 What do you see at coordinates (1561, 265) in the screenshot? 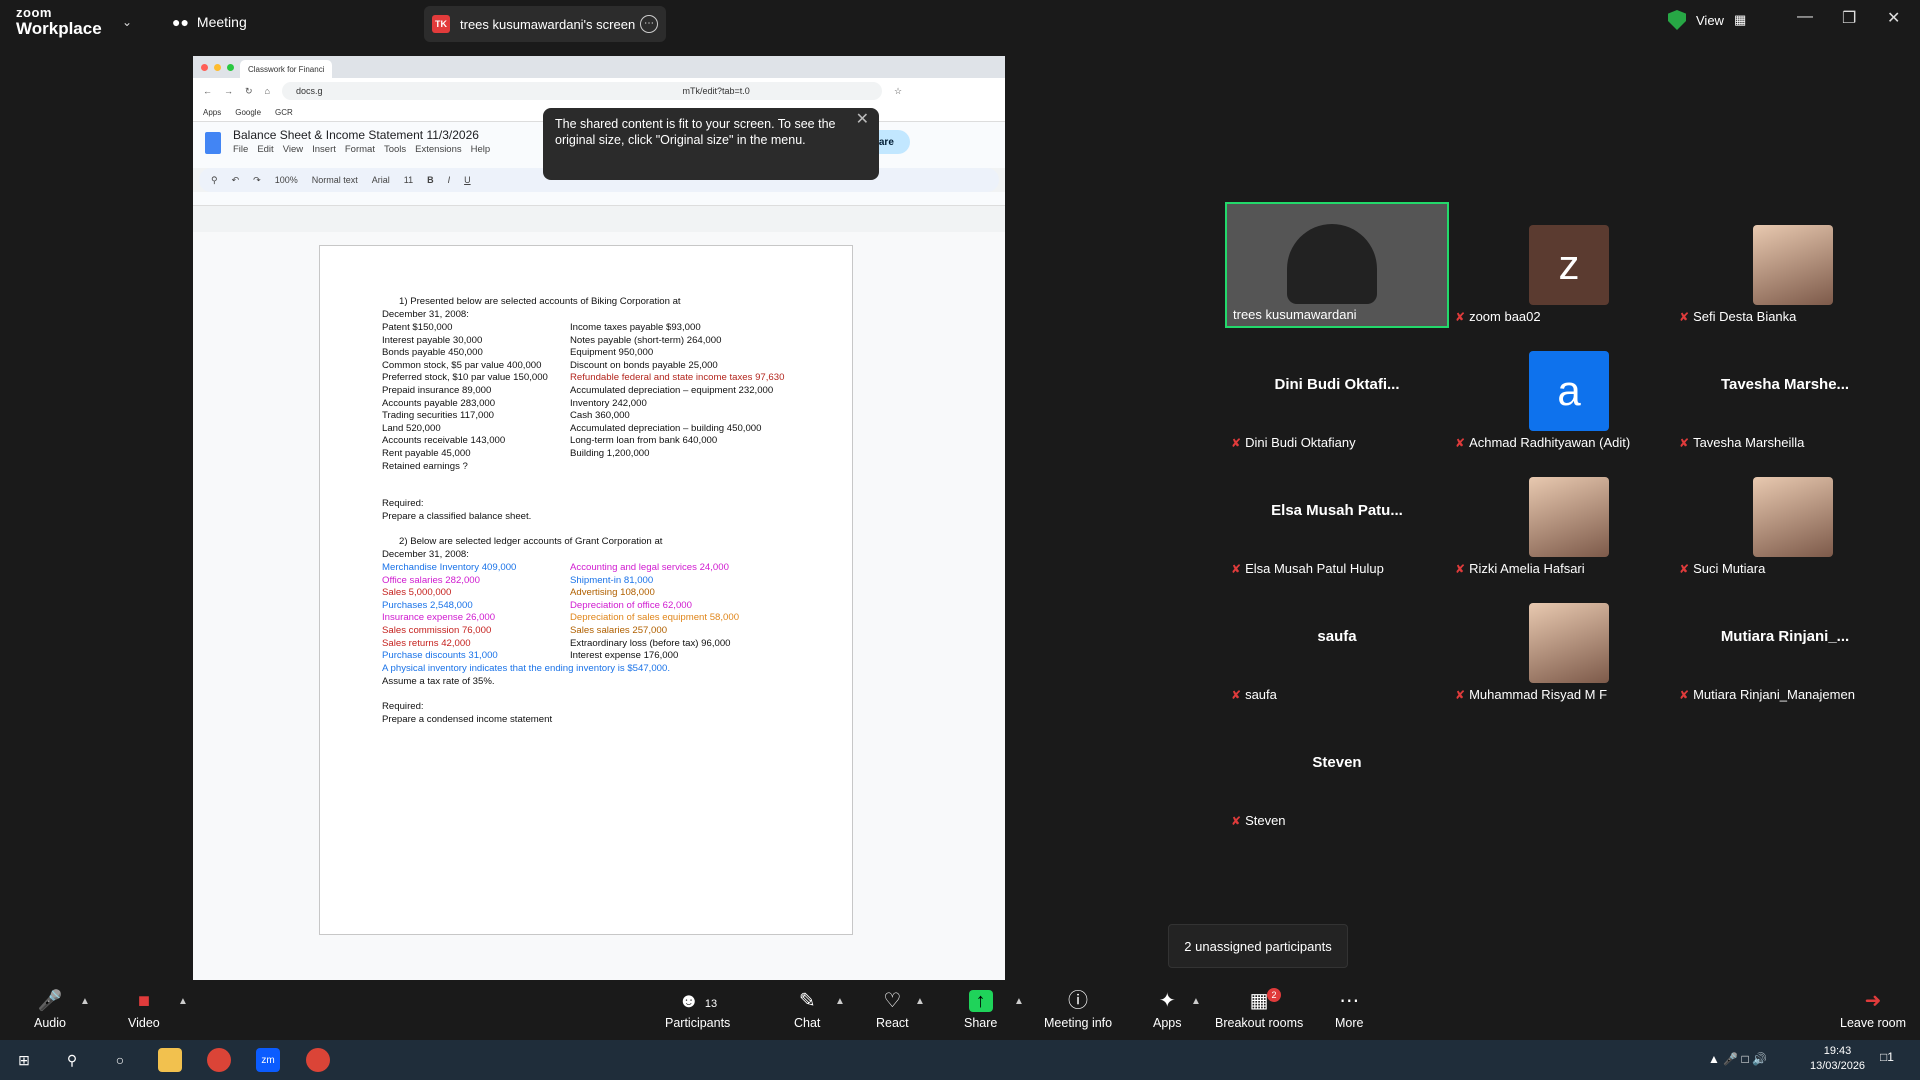
I see `participant-tile: z ✘ zoom baa02` at bounding box center [1561, 265].